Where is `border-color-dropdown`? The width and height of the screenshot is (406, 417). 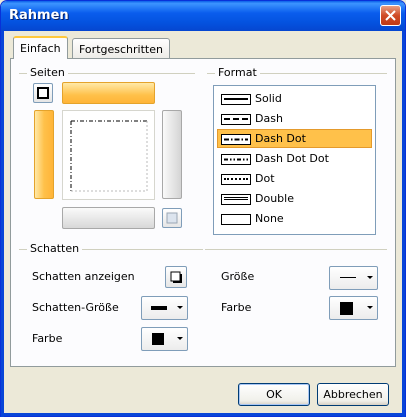
border-color-dropdown is located at coordinates (353, 308).